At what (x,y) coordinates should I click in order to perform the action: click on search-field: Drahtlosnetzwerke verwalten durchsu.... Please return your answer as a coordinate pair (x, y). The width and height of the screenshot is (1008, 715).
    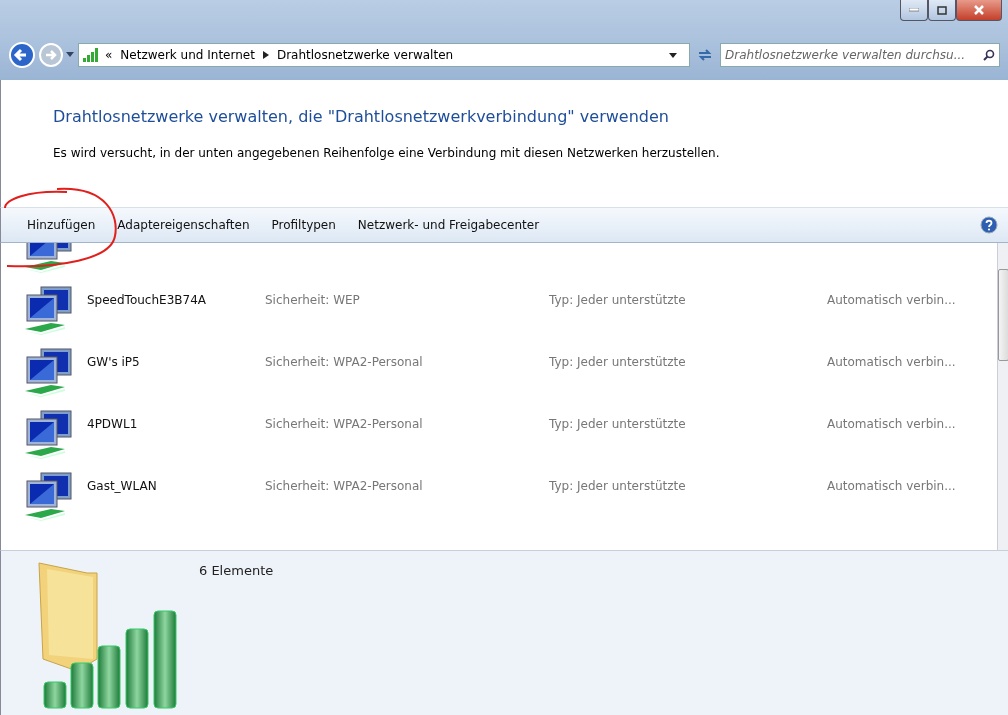
    Looking at the image, I should click on (860, 55).